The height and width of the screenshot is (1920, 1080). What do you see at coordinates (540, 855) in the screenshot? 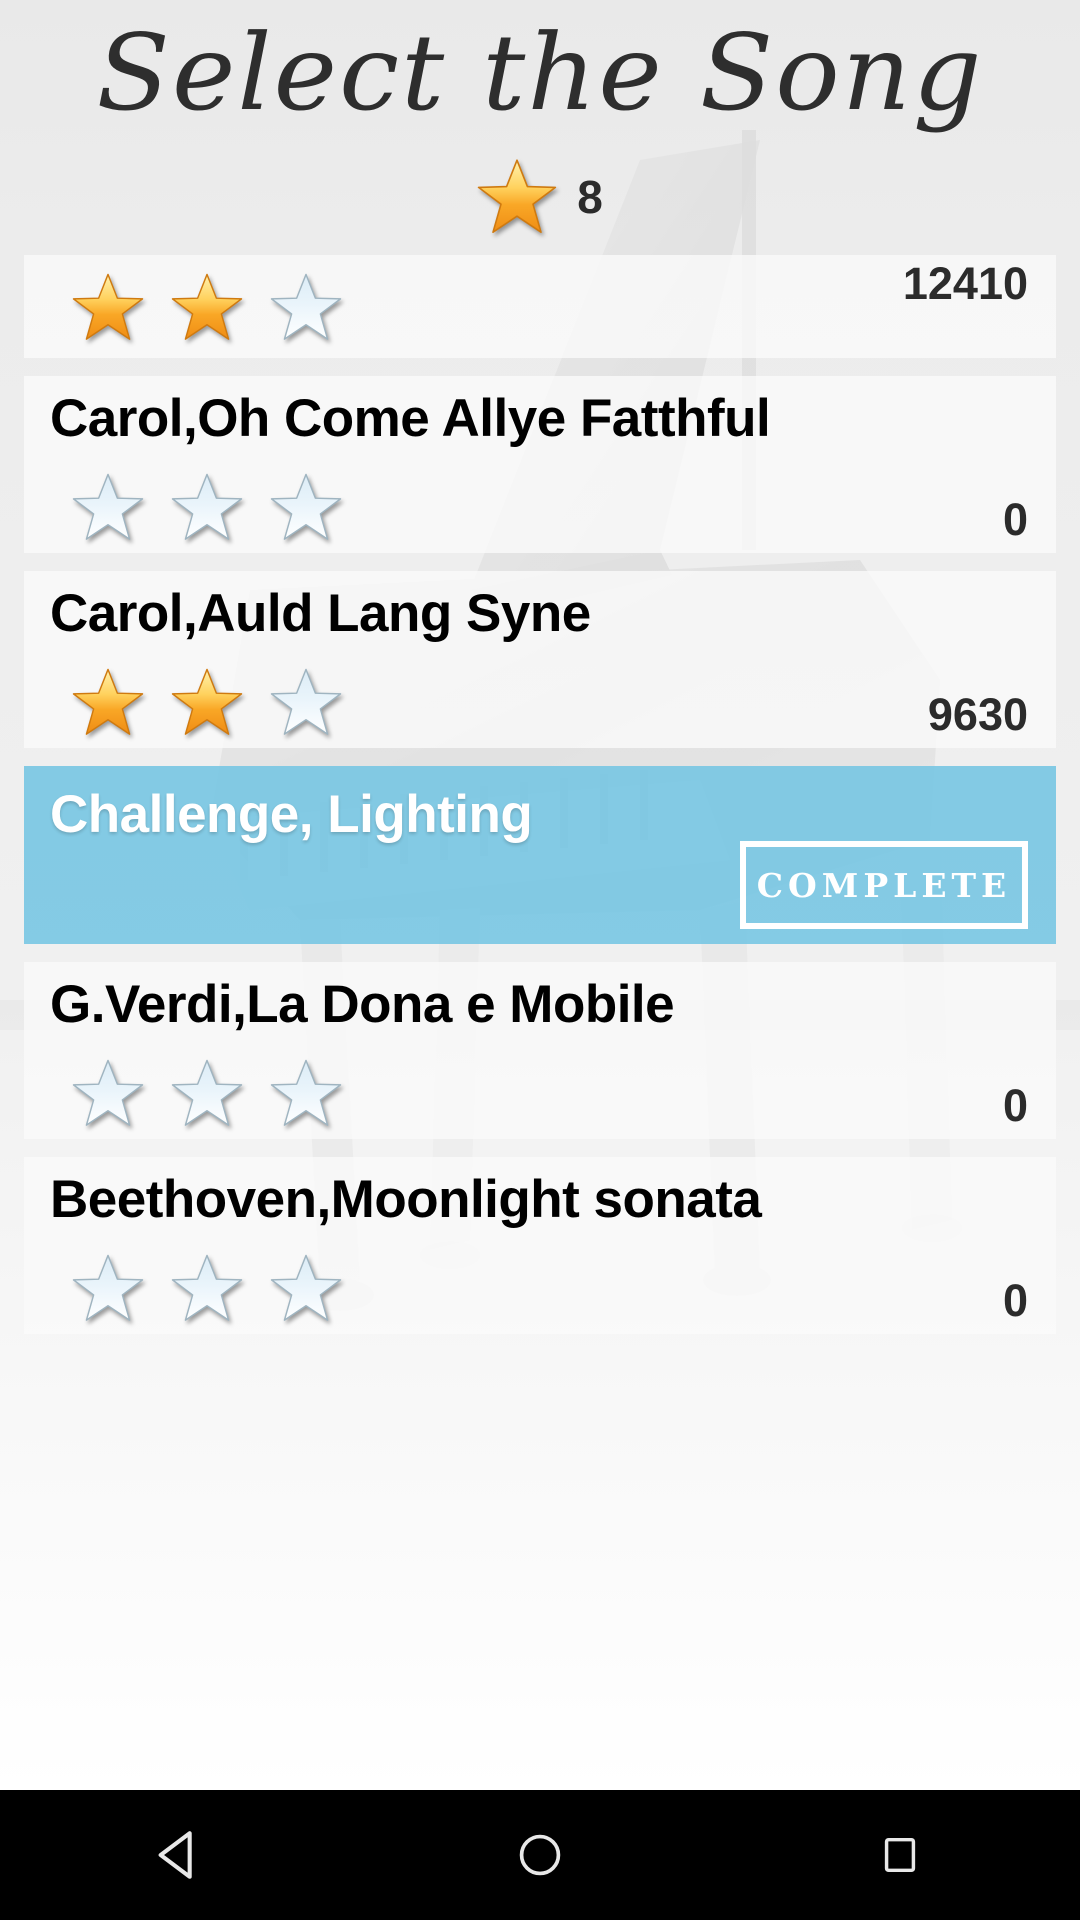
I see `song-row: Challenge, Lighting COMPLETE` at bounding box center [540, 855].